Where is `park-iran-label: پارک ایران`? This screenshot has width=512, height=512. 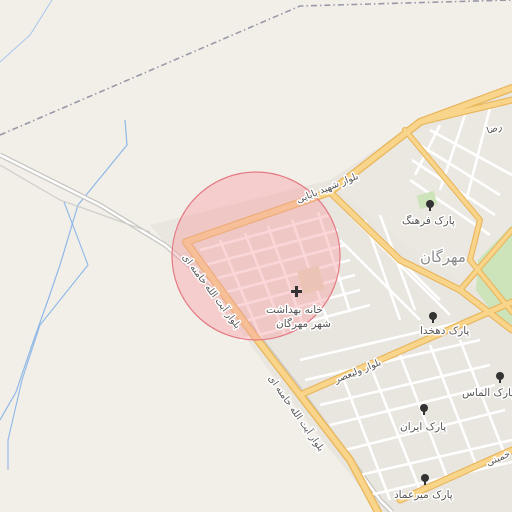 park-iran-label: پارک ایران is located at coordinates (423, 427).